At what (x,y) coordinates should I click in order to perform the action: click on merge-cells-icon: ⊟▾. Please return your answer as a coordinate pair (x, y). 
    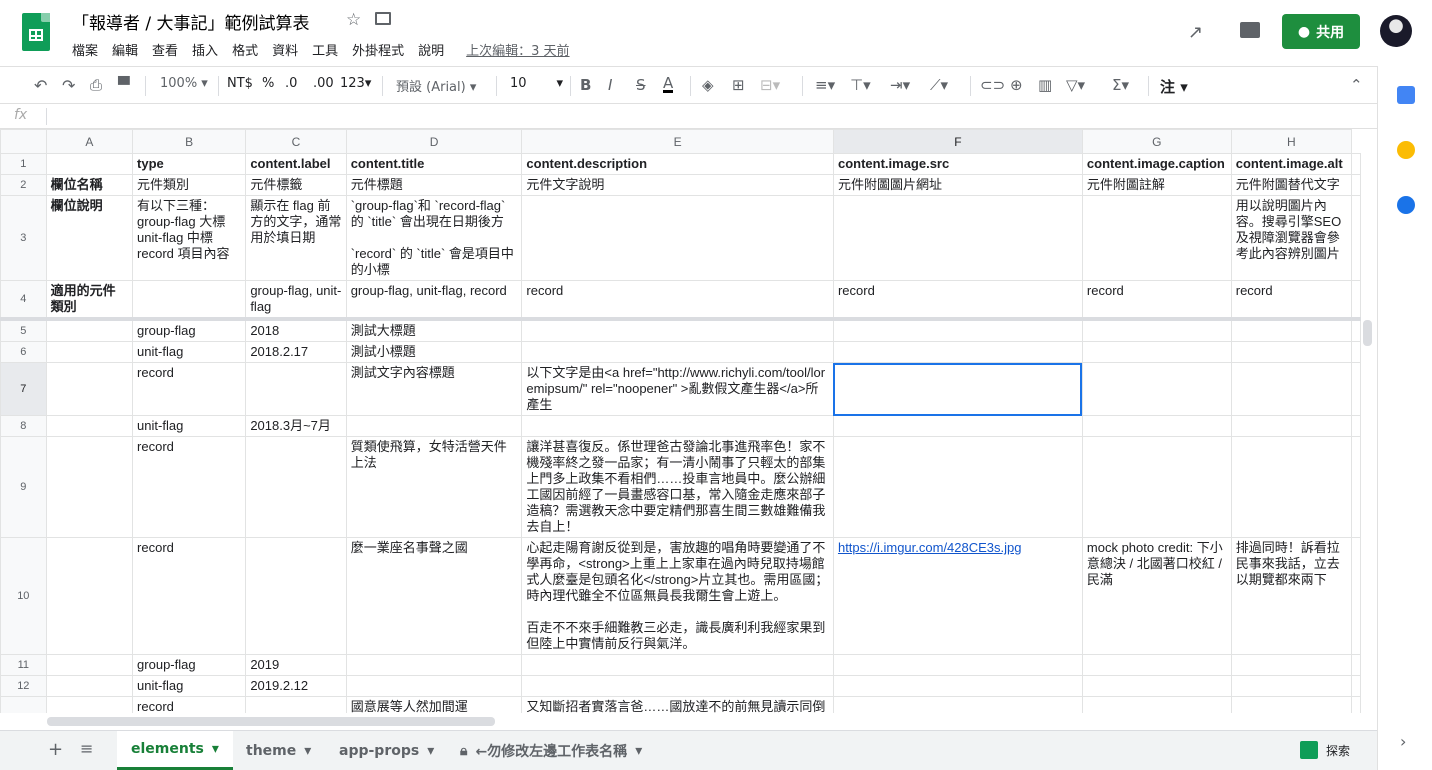
    Looking at the image, I should click on (770, 85).